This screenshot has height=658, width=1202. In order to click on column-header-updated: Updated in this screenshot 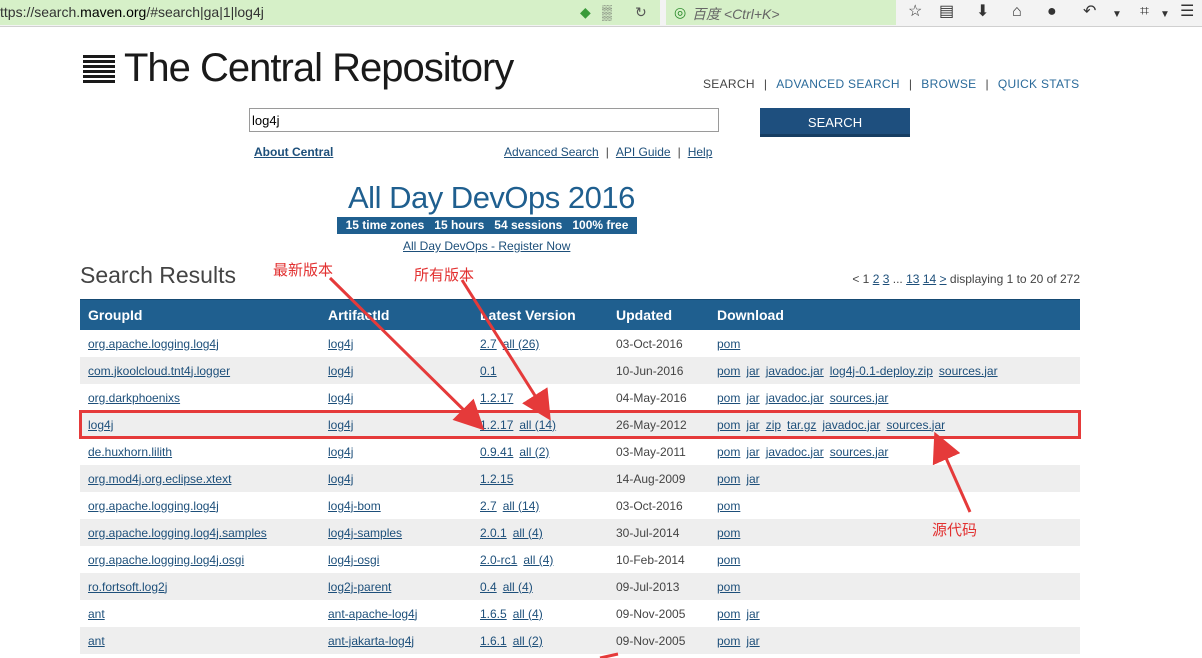, I will do `click(658, 314)`.